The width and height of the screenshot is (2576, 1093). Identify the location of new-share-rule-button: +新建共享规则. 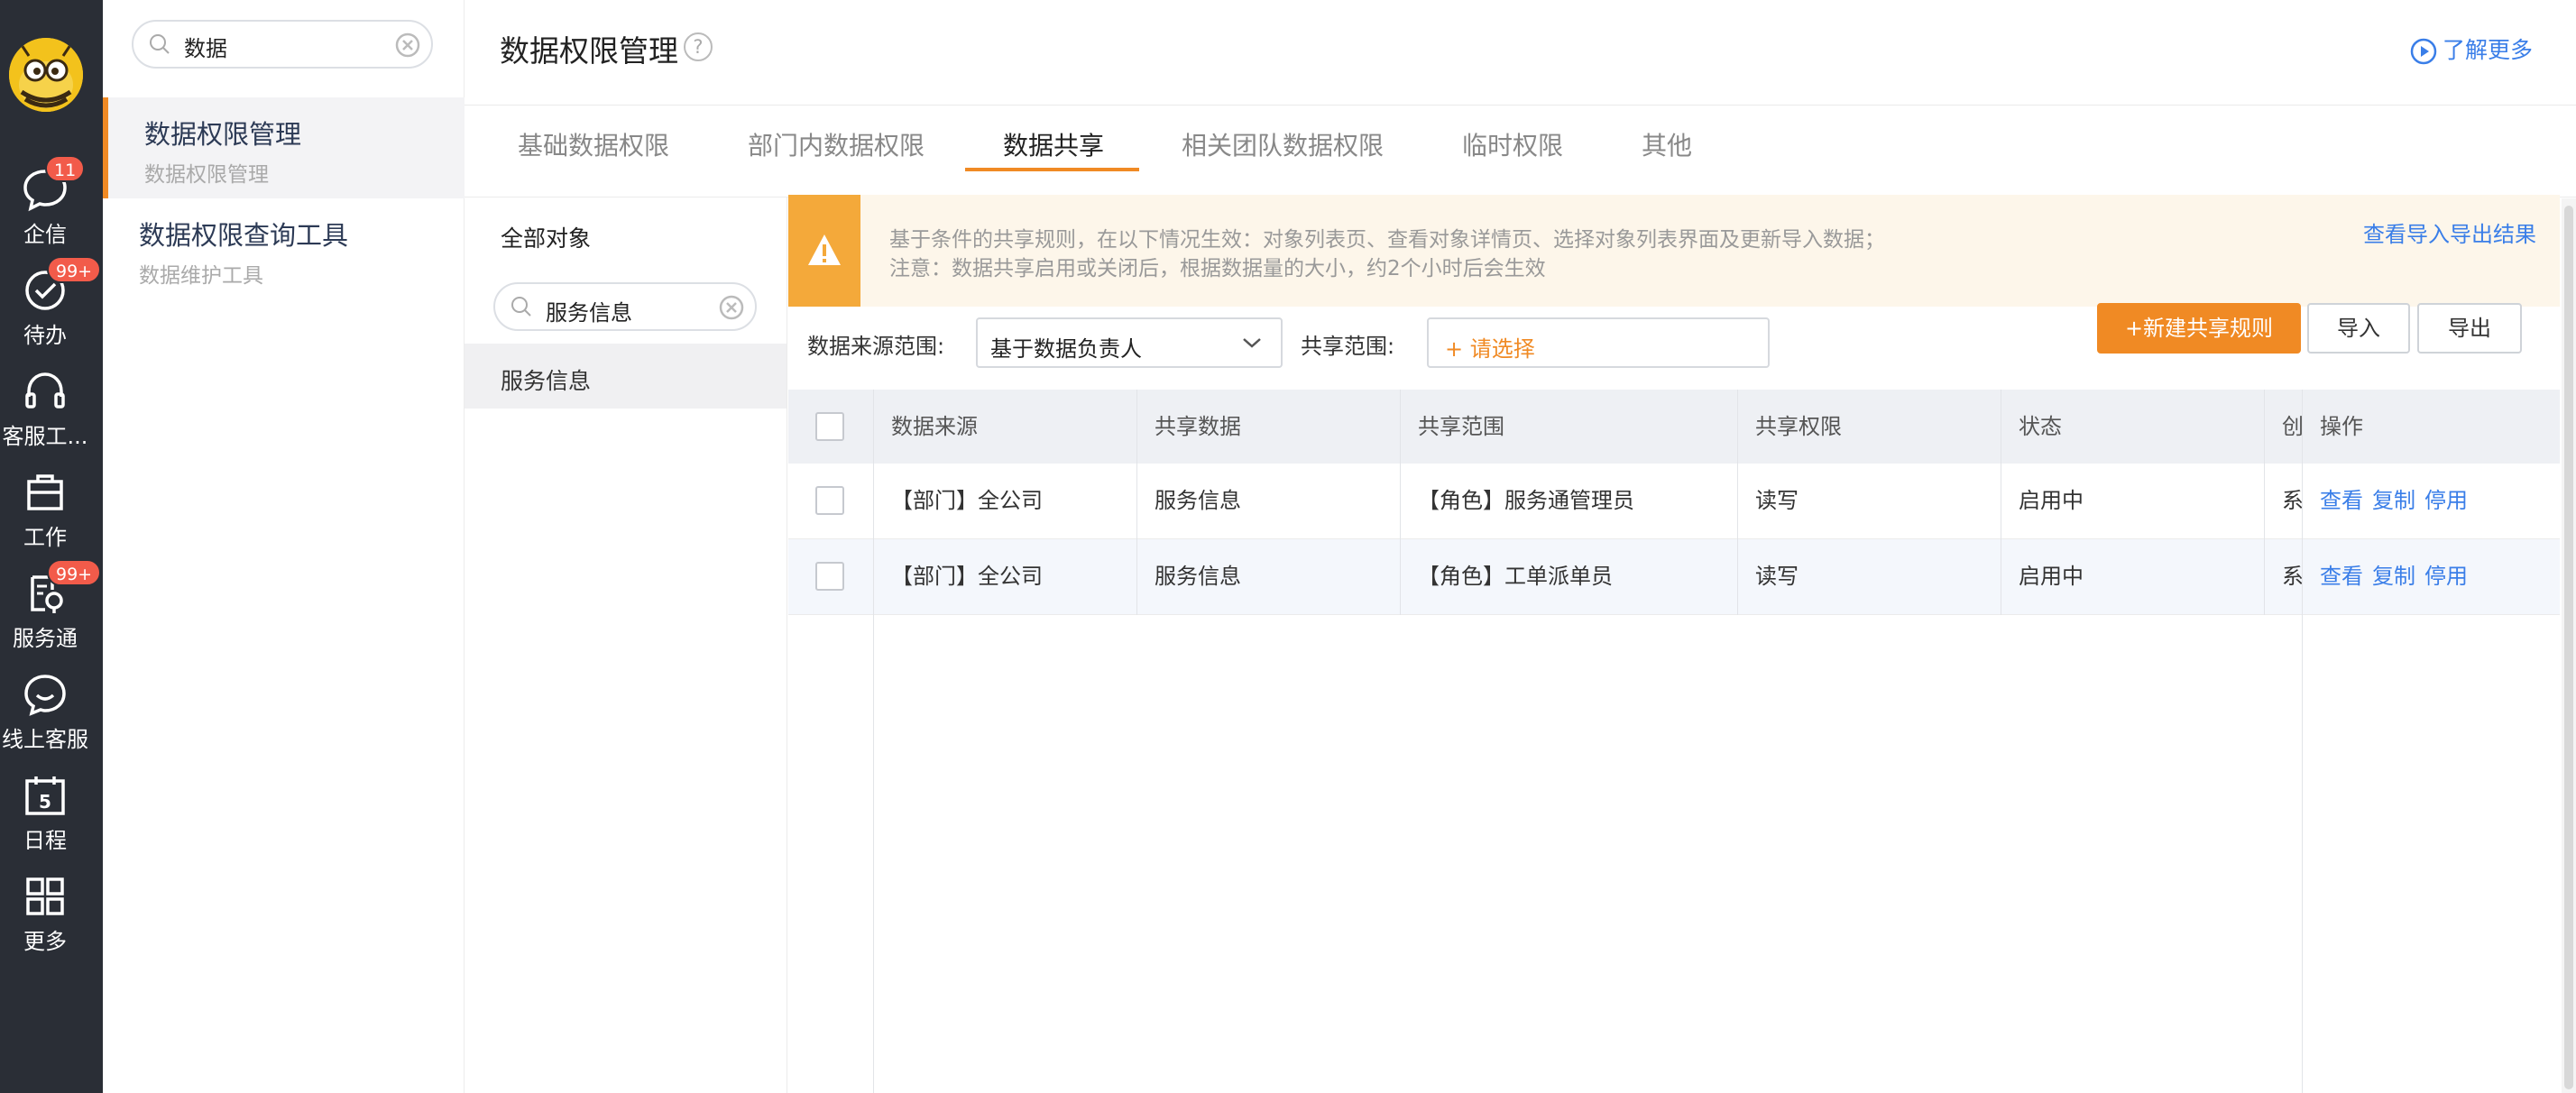
(2199, 328).